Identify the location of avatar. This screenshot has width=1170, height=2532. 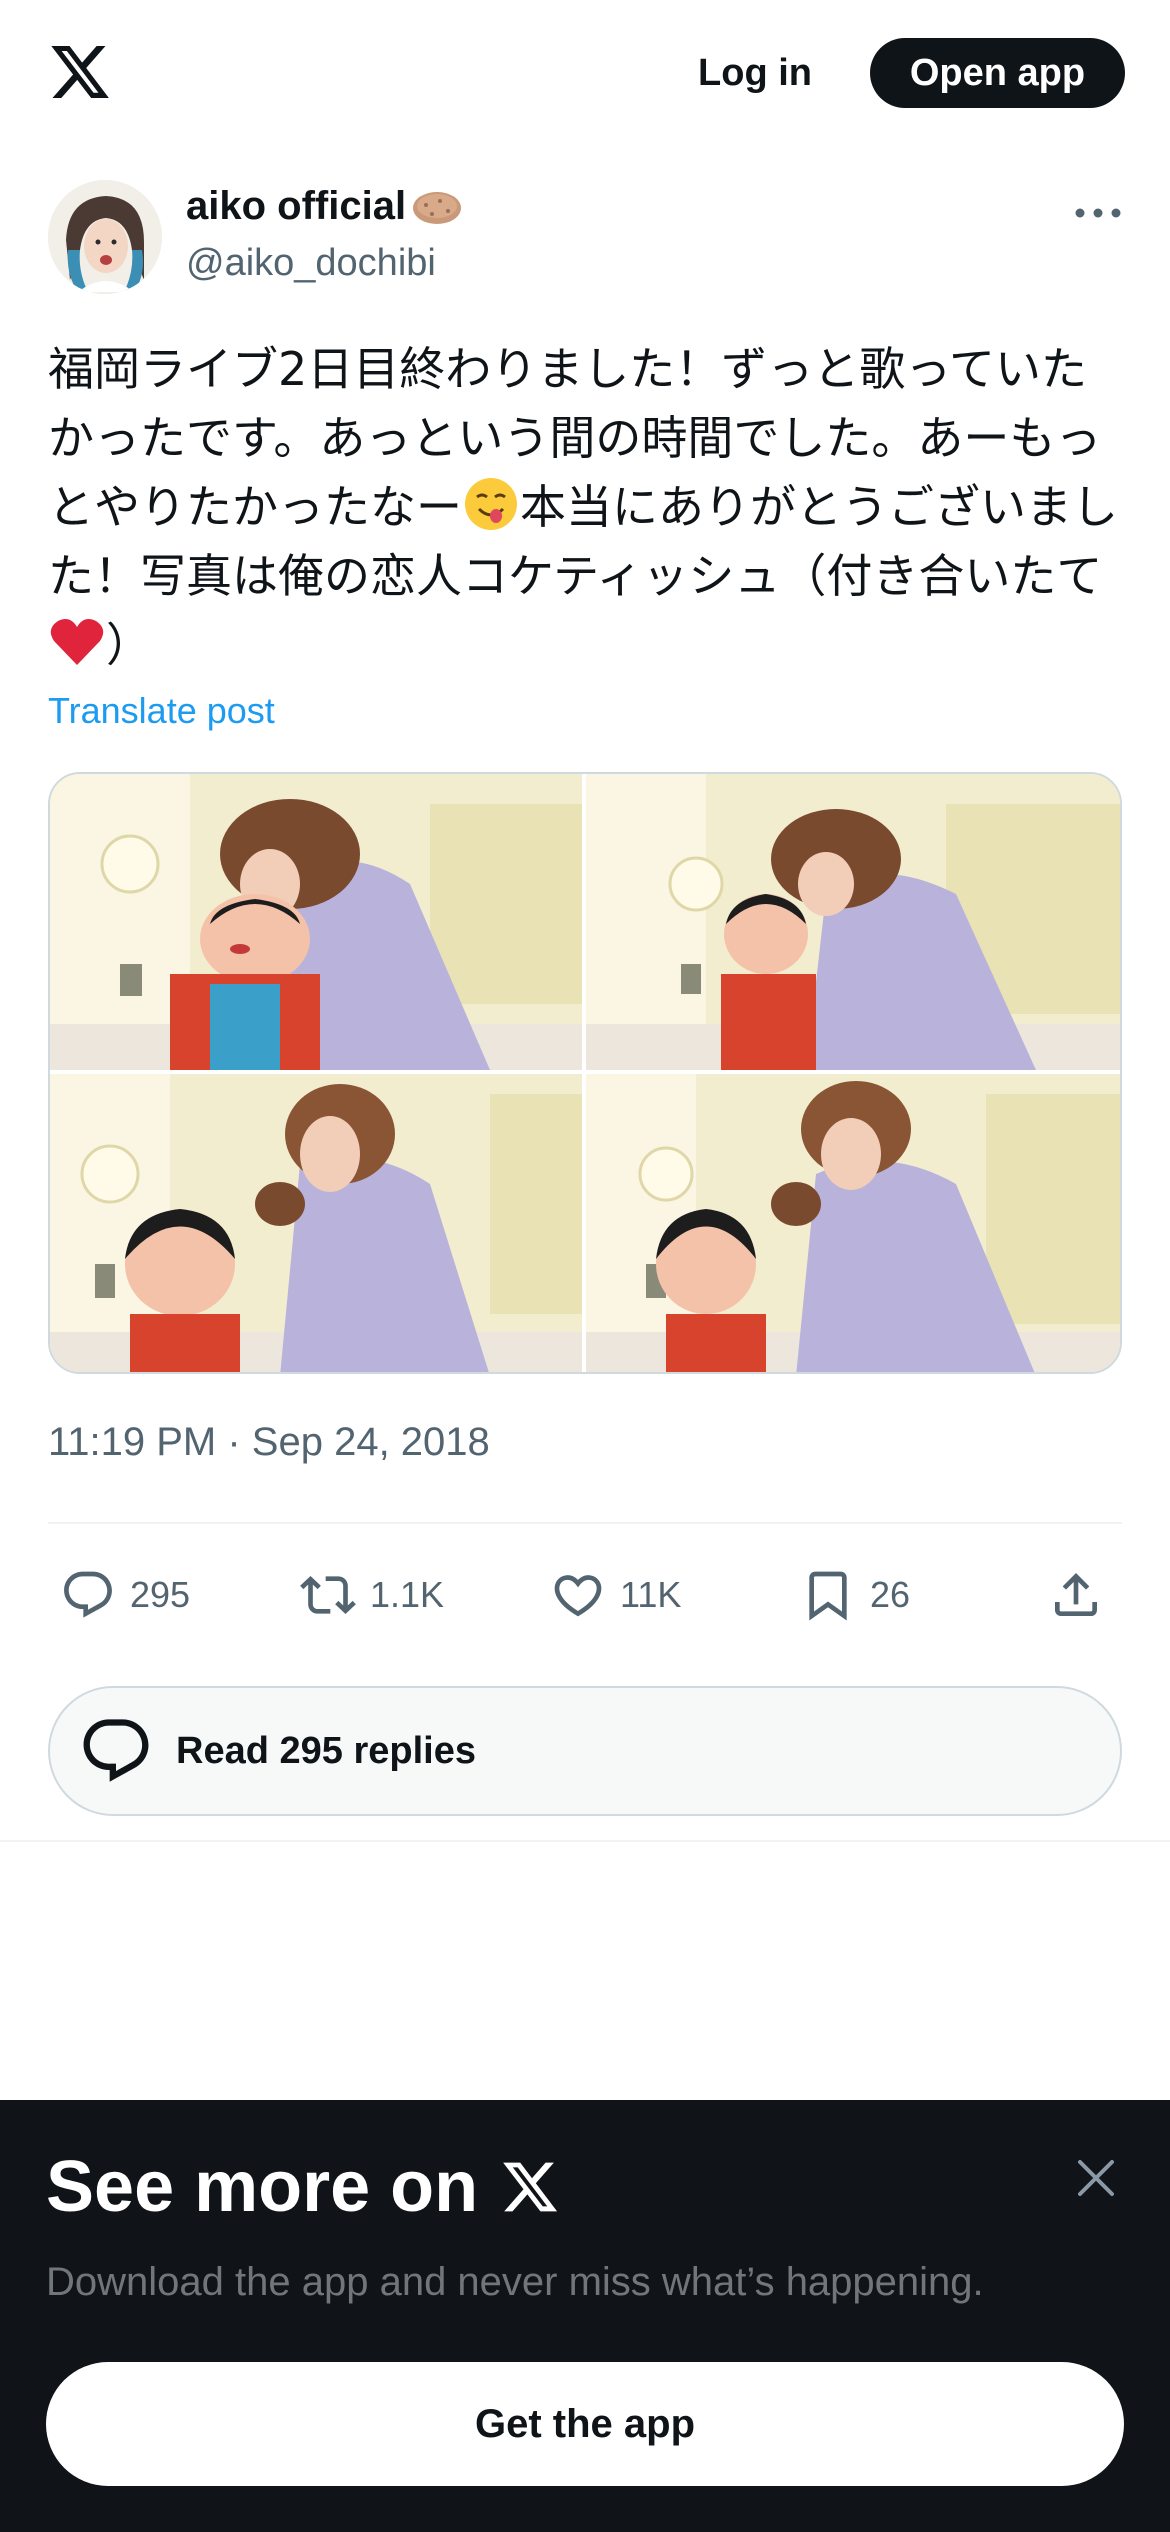
(105, 237).